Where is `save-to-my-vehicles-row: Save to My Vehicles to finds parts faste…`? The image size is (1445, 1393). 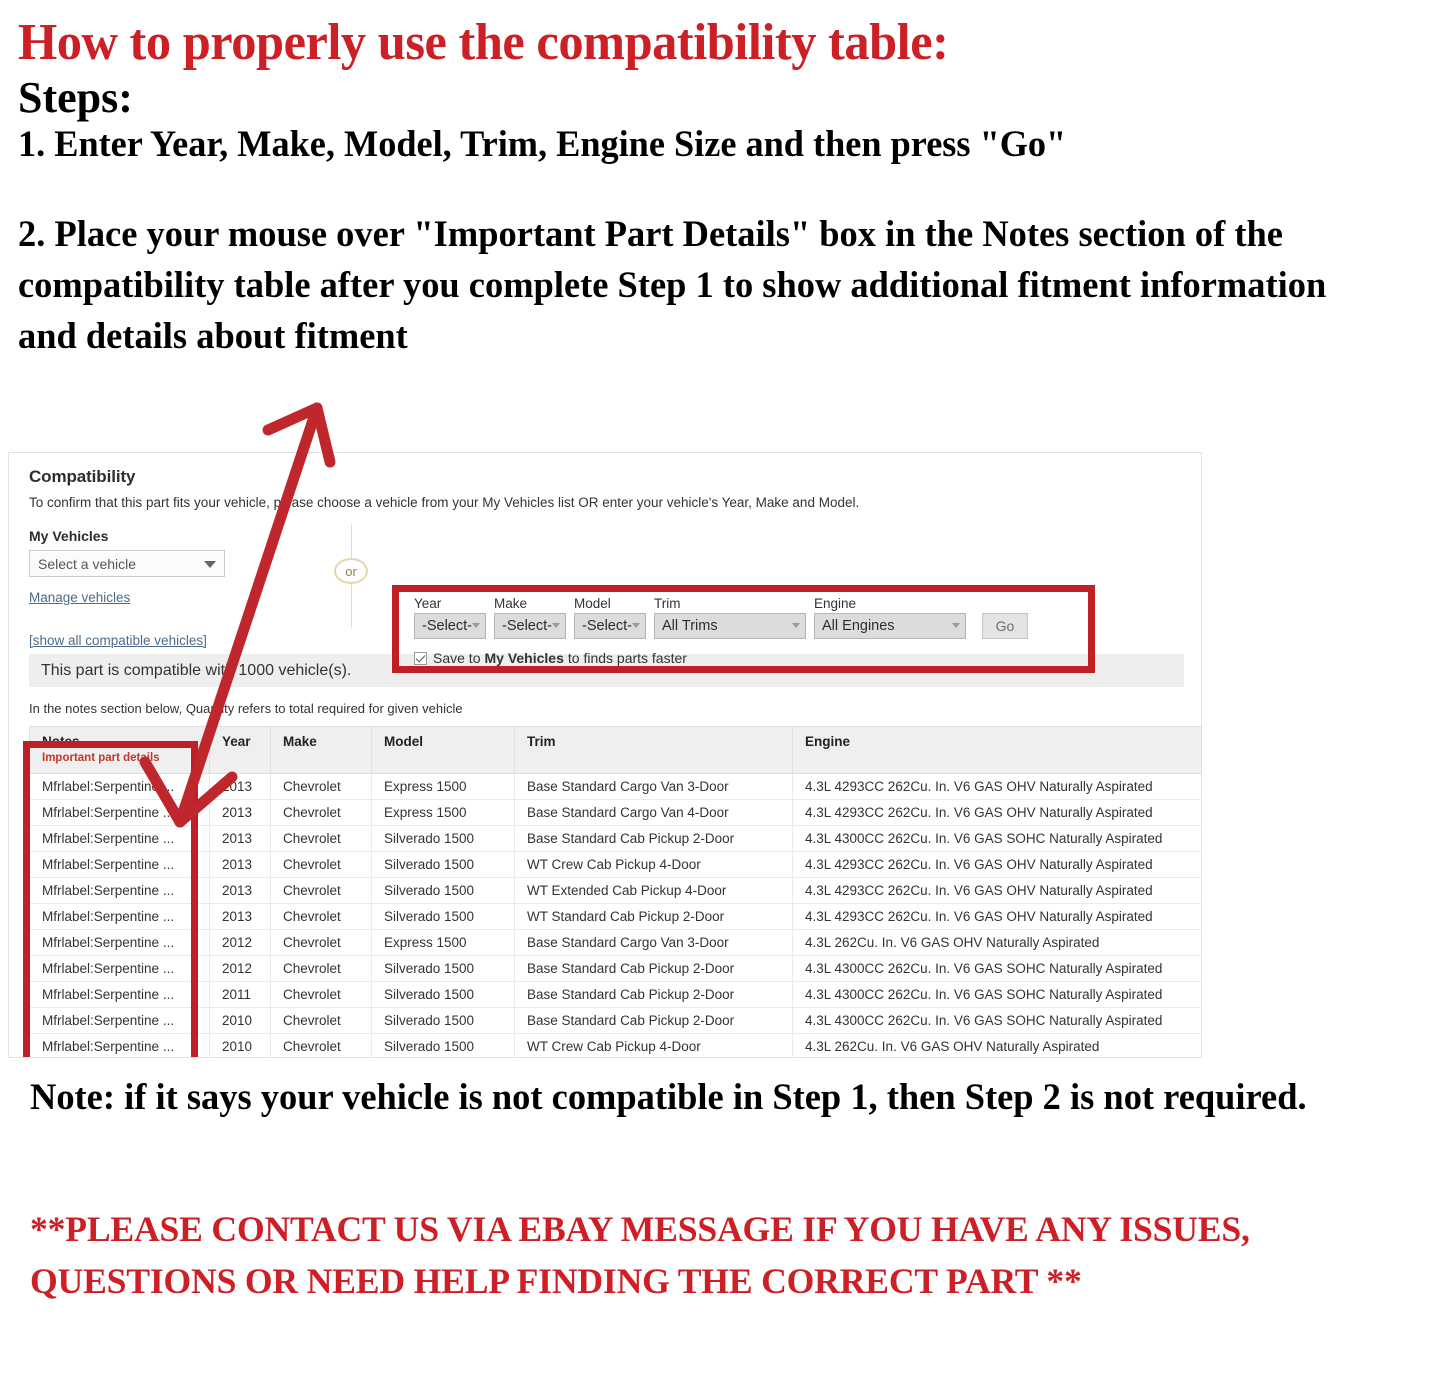
save-to-my-vehicles-row: Save to My Vehicles to finds parts faste… is located at coordinates (721, 658).